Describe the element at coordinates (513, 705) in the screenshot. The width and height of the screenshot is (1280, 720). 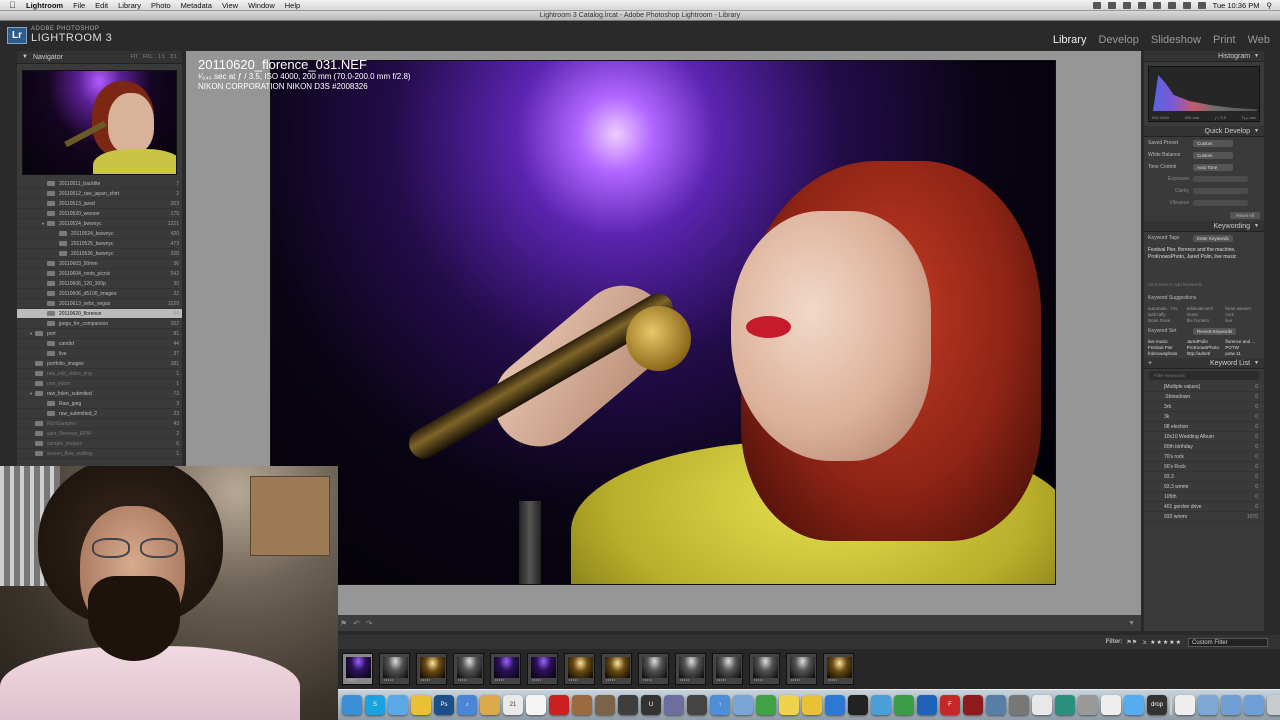
I see `dock-calendar-icon: 21` at that location.